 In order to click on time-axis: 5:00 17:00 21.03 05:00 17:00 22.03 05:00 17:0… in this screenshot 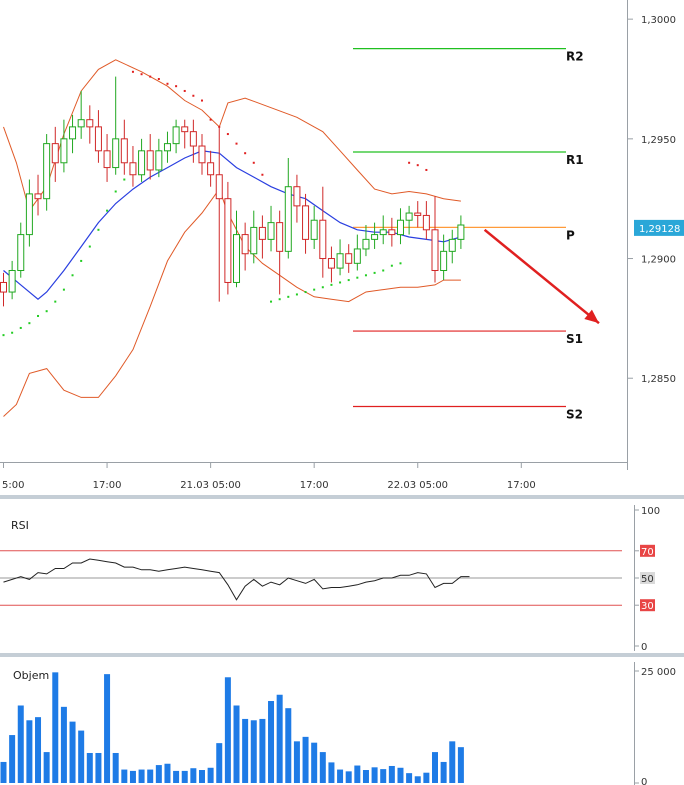, I will do `click(269, 476)`.